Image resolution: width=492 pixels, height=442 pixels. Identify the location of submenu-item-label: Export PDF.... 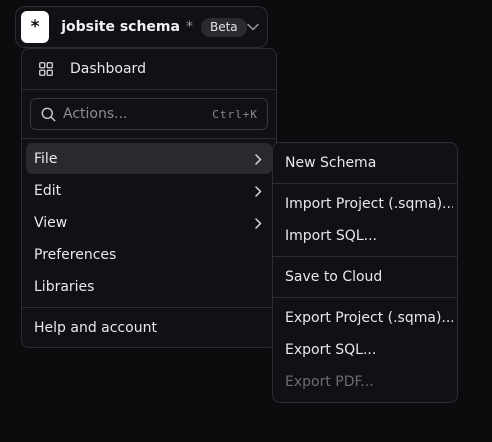
(329, 382).